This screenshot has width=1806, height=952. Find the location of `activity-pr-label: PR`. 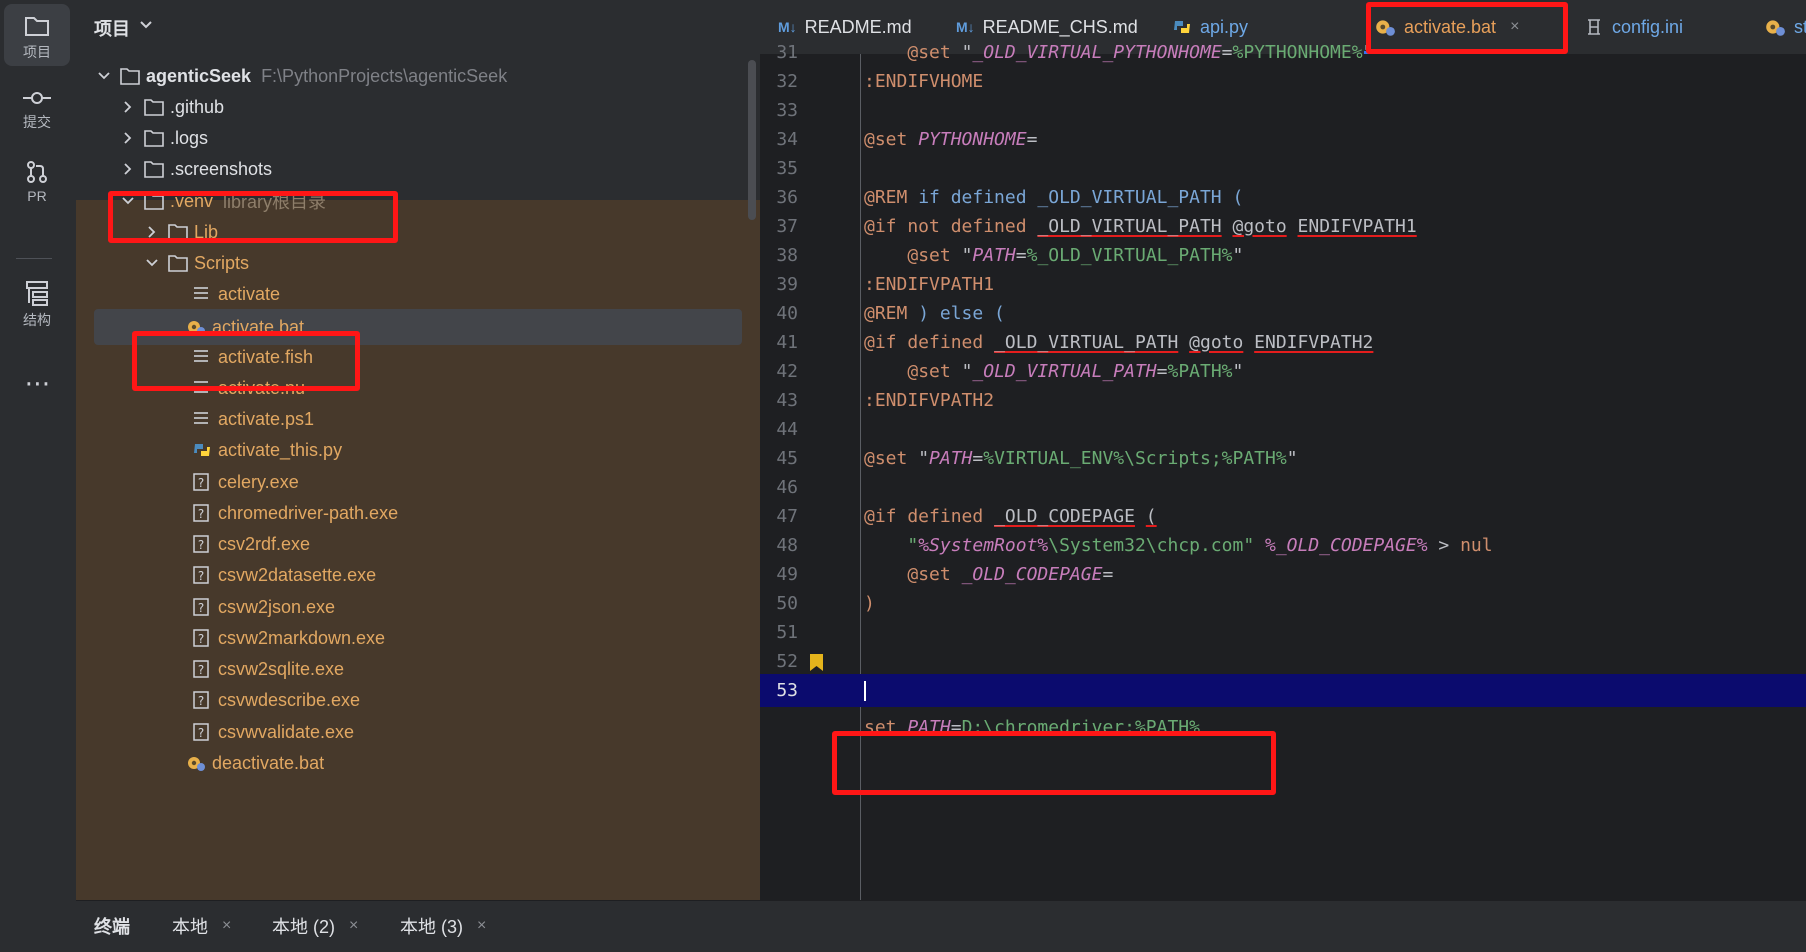

activity-pr-label: PR is located at coordinates (37, 196).